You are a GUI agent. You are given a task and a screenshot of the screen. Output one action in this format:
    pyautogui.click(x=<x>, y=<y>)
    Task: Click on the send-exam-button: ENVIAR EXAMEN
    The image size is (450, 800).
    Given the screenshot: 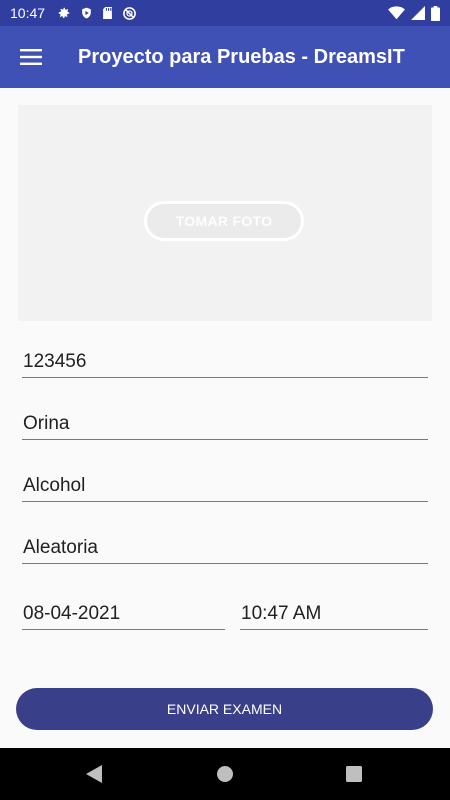 What is the action you would take?
    pyautogui.click(x=224, y=709)
    